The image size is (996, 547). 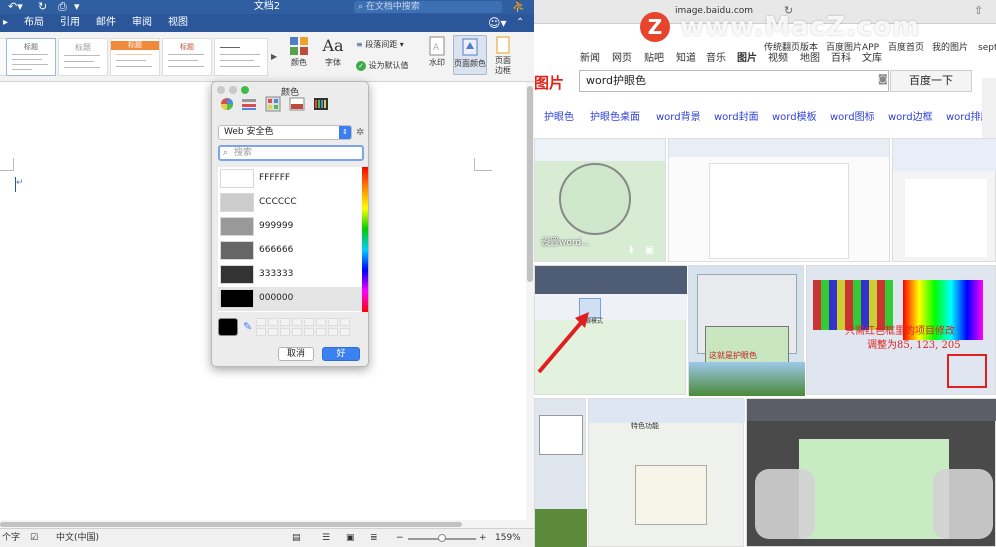 What do you see at coordinates (442, 538) in the screenshot?
I see `zoom-slider-thumb` at bounding box center [442, 538].